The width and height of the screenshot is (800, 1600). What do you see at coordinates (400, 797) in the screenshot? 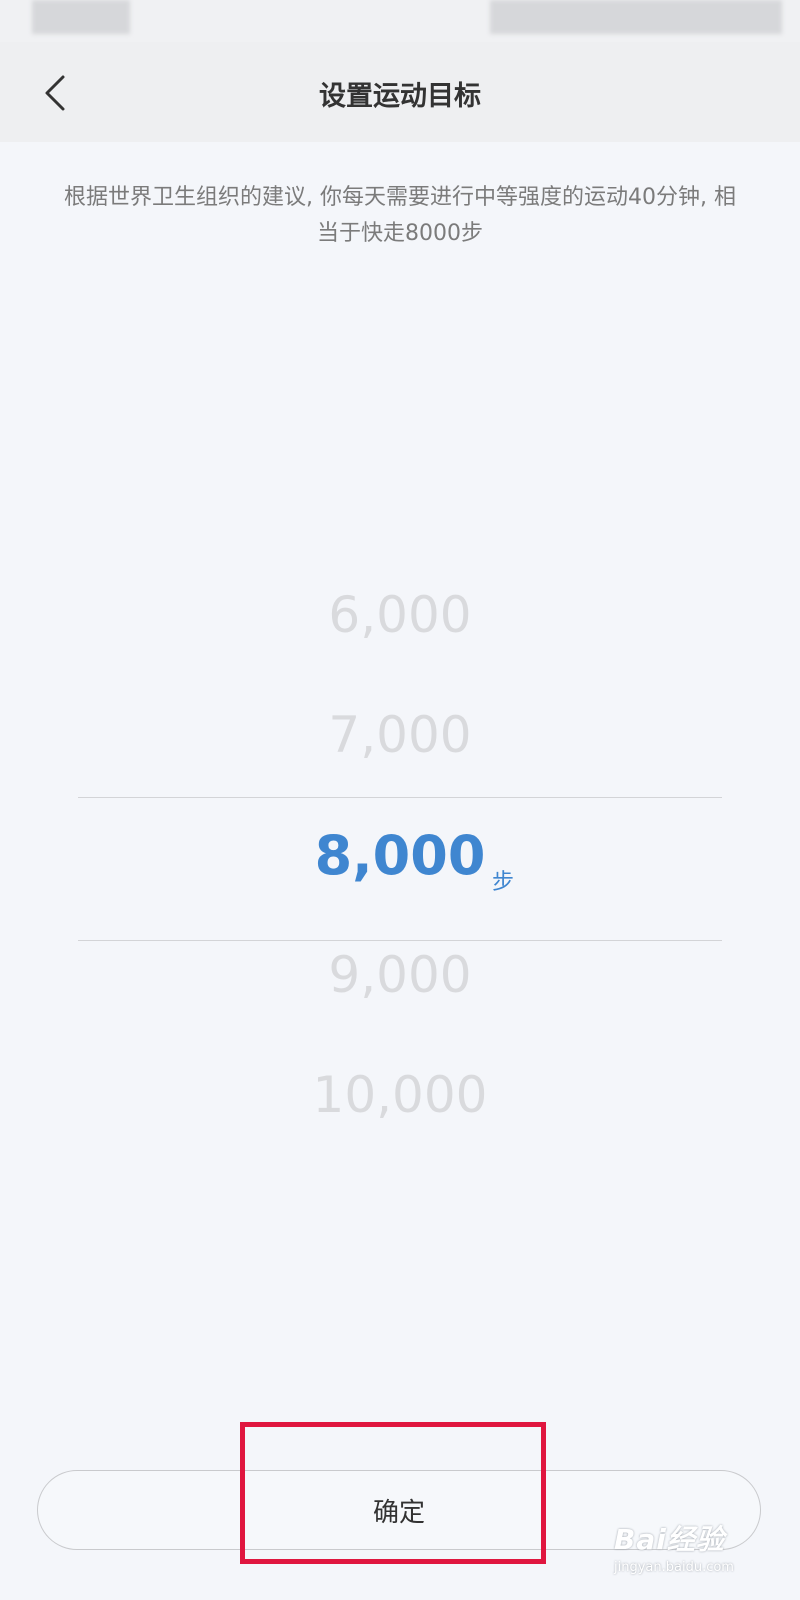
I see `picker-divider-top` at bounding box center [400, 797].